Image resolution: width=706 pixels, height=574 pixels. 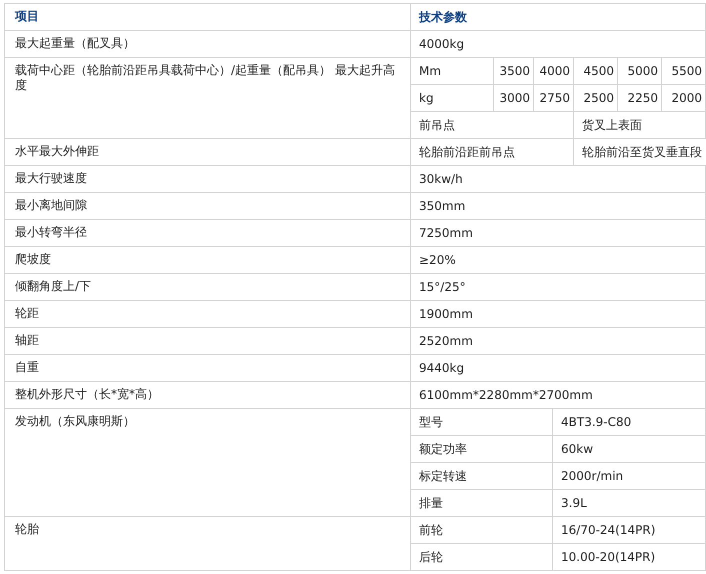 What do you see at coordinates (684, 98) in the screenshot?
I see `table-cell: 2000` at bounding box center [684, 98].